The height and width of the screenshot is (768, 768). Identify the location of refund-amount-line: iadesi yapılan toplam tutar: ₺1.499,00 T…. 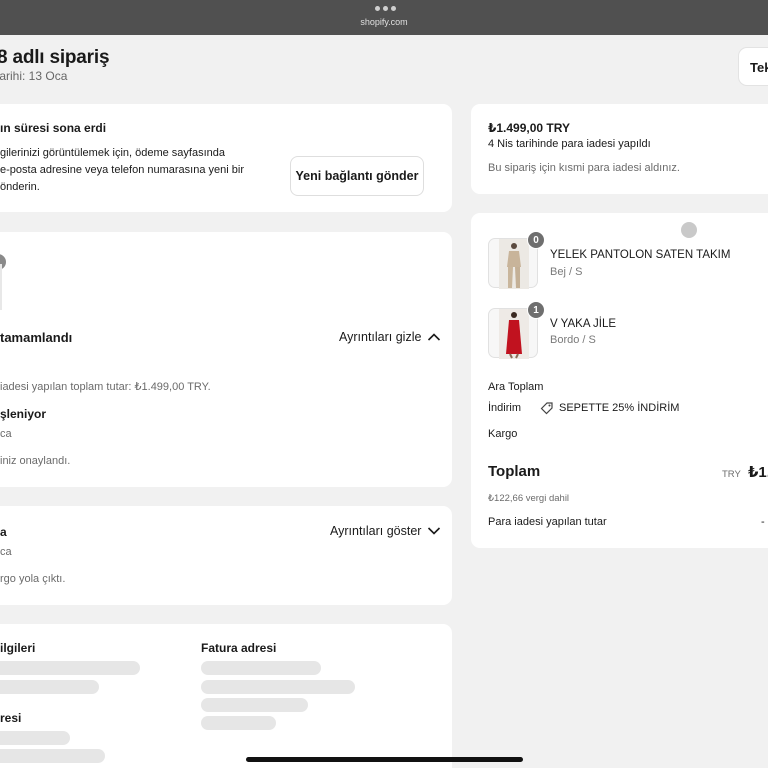
(105, 387).